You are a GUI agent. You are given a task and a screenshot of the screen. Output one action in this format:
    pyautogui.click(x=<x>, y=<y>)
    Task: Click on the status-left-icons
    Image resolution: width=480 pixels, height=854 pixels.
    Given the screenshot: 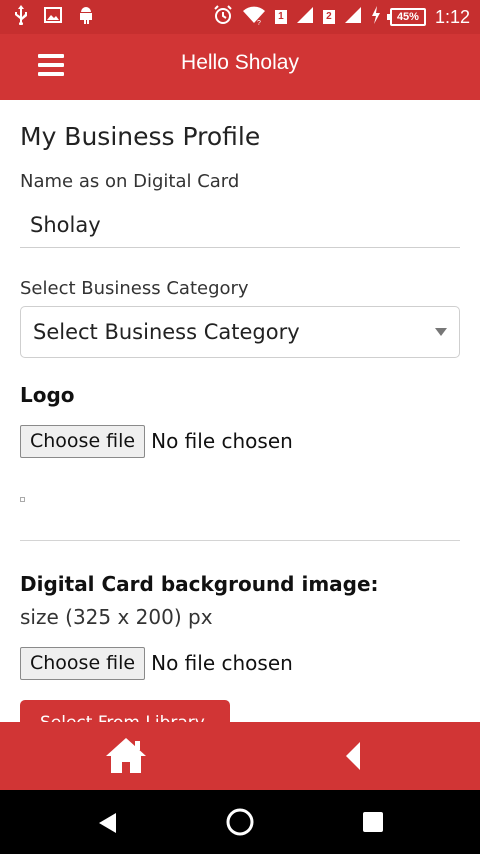 What is the action you would take?
    pyautogui.click(x=54, y=17)
    